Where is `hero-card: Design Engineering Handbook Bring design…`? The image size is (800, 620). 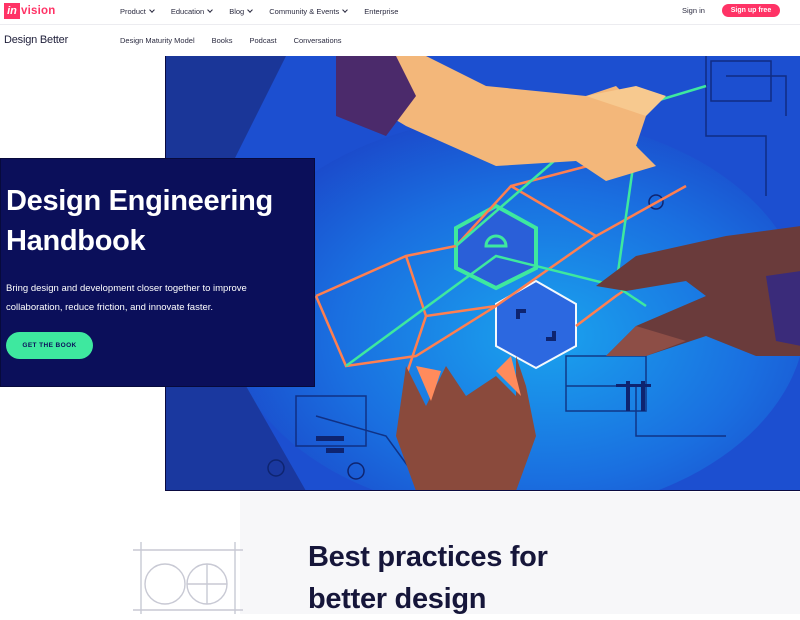 hero-card: Design Engineering Handbook Bring design… is located at coordinates (157, 272).